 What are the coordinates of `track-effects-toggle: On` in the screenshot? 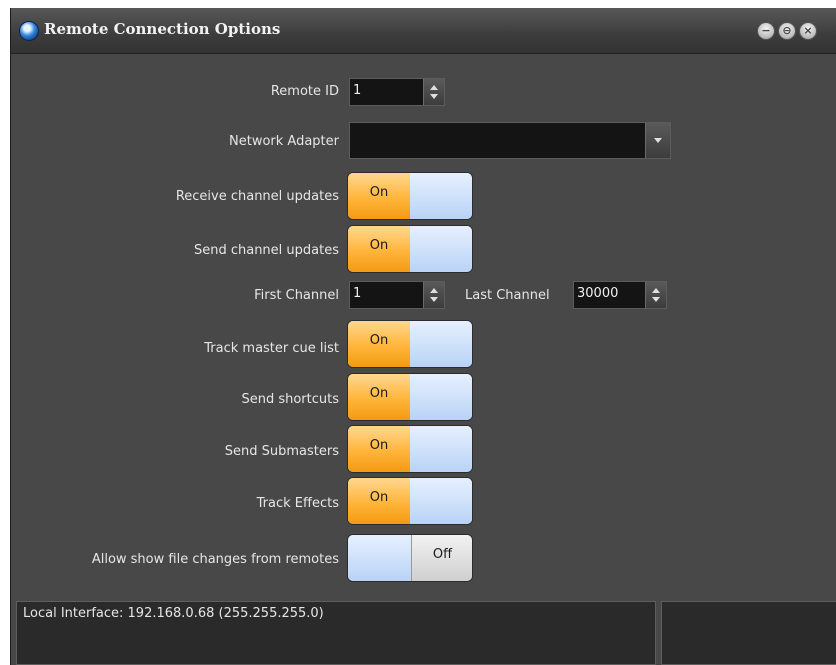 It's located at (410, 501).